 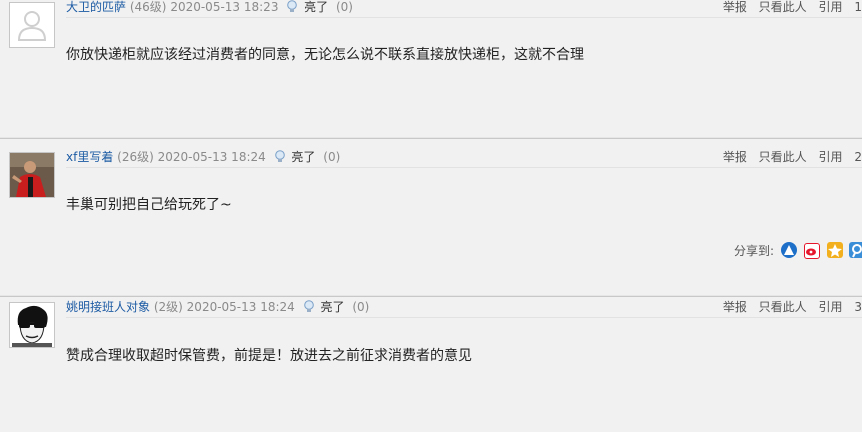 I want to click on floor-number: 2, so click(x=858, y=157).